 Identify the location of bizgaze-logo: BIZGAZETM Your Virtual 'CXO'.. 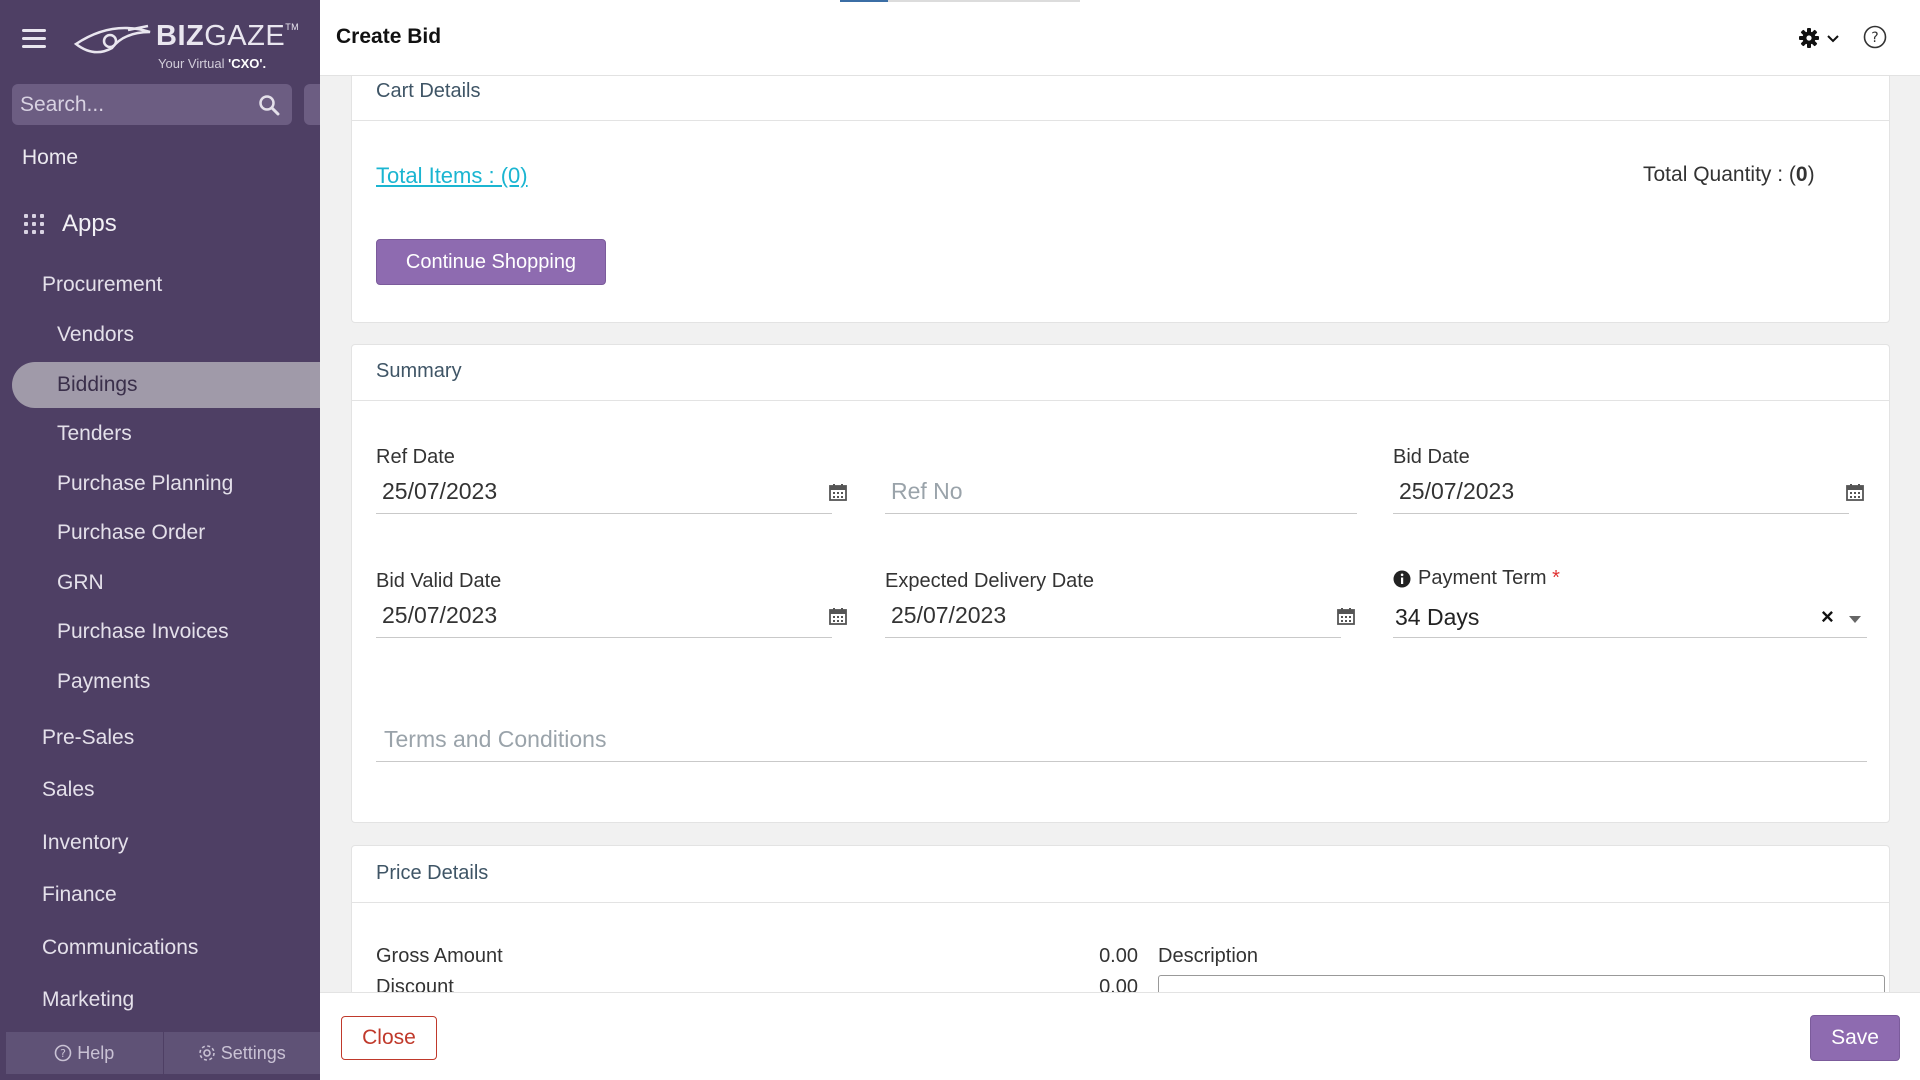
(185, 42).